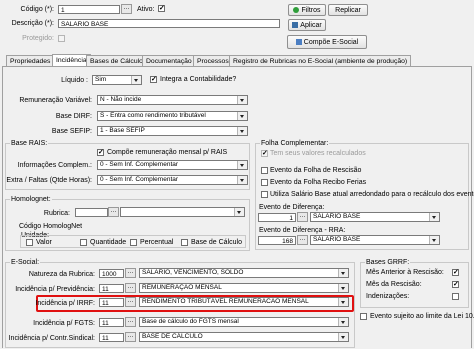 The width and height of the screenshot is (474, 349). I want to click on evento-diferenca-label: Evento de Diferença:, so click(292, 207).